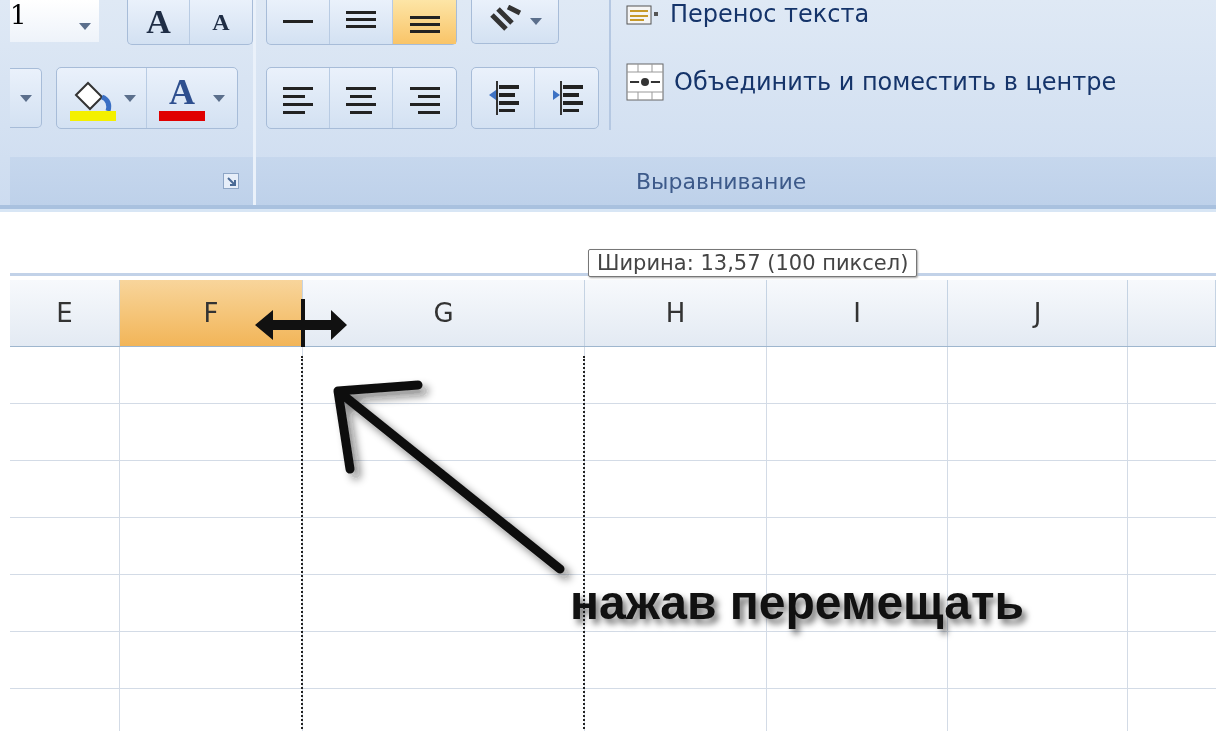 The image size is (1216, 731). I want to click on column-header: G, so click(444, 313).